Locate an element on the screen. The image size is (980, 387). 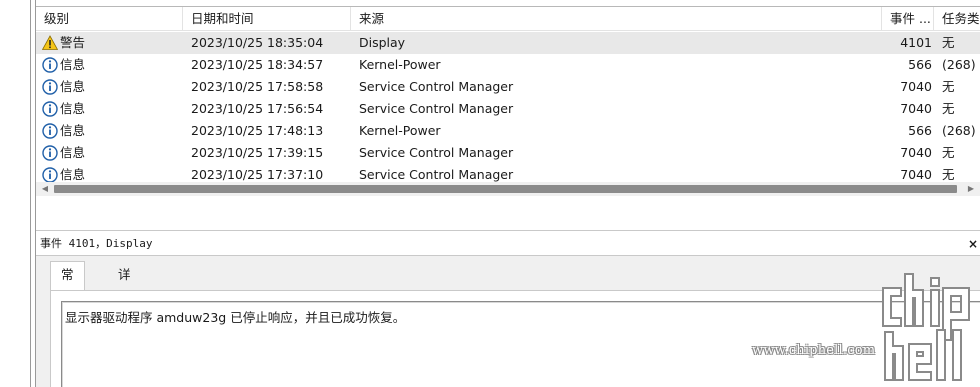
event-date: 2023/10/25 17:48:13 is located at coordinates (257, 130).